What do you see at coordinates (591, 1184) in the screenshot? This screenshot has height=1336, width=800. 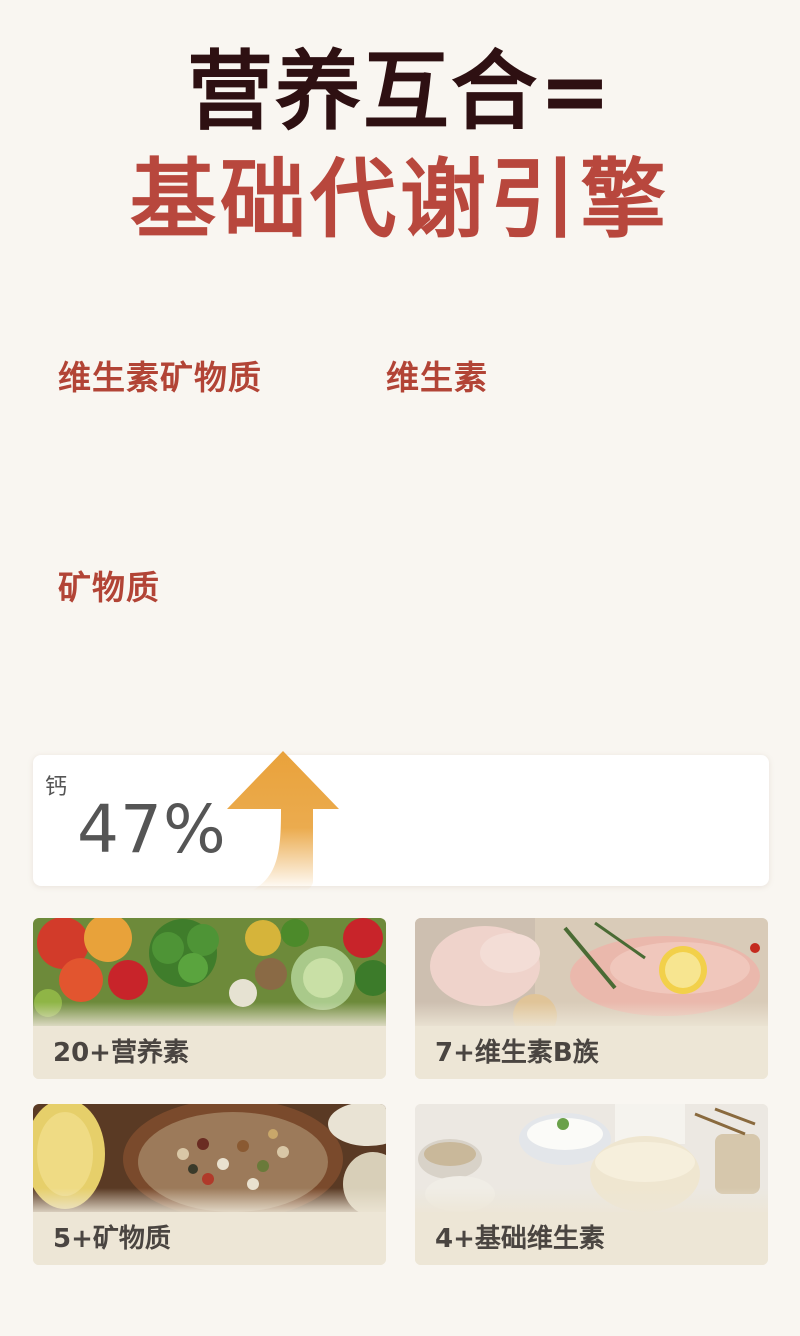 I see `tile-basic-vitamins: 4+基础维生素` at bounding box center [591, 1184].